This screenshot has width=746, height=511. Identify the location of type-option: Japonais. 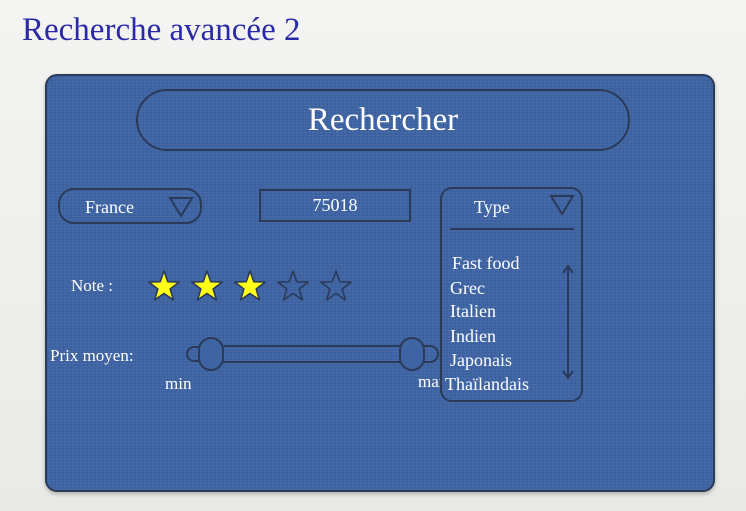
(481, 360).